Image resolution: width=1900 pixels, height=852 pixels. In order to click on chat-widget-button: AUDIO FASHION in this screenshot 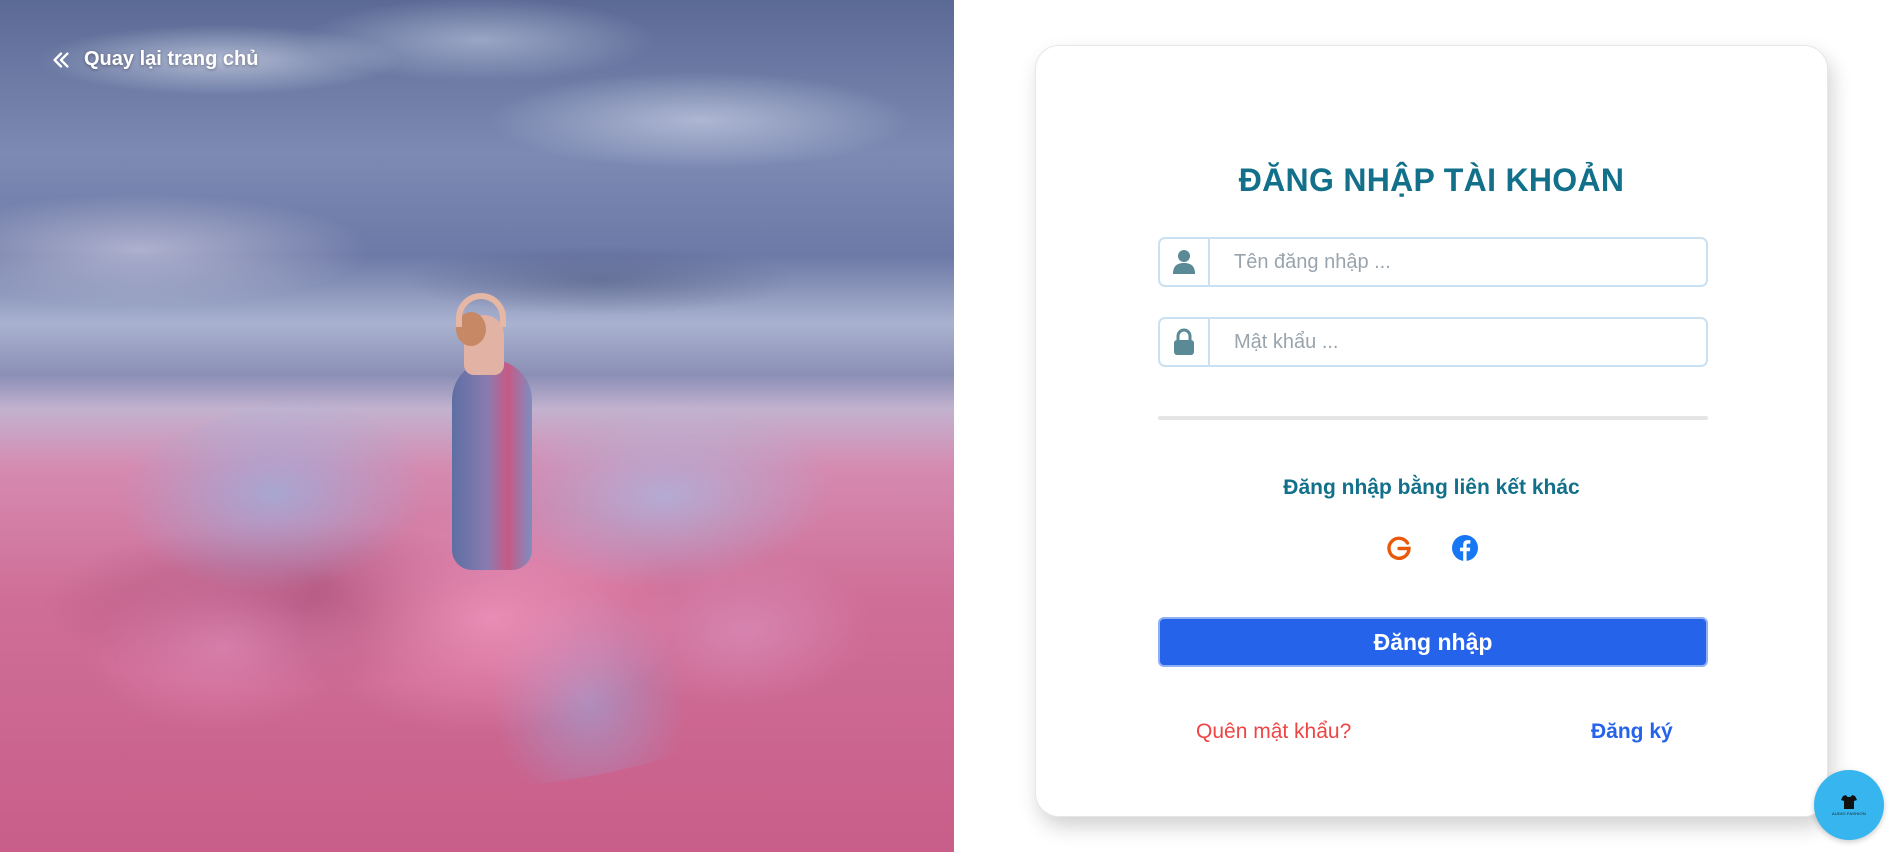, I will do `click(1849, 805)`.